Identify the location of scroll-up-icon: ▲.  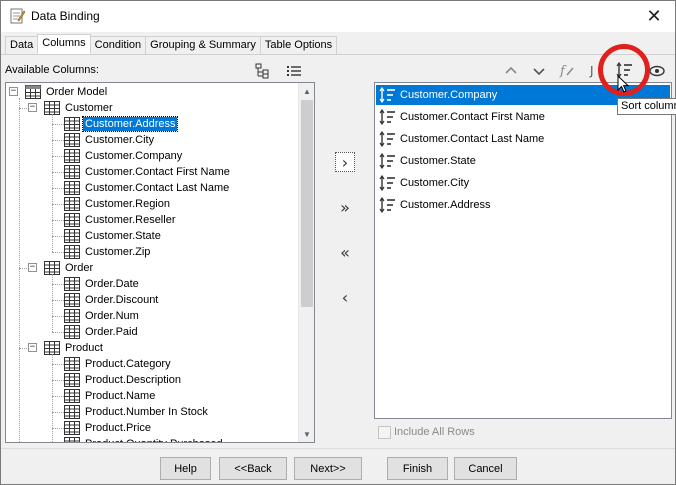
(306, 91).